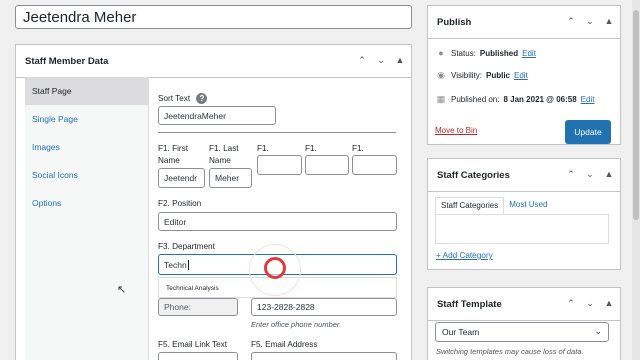  I want to click on template-header: Staff Template ⌃ ⌄ ▲, so click(524, 304).